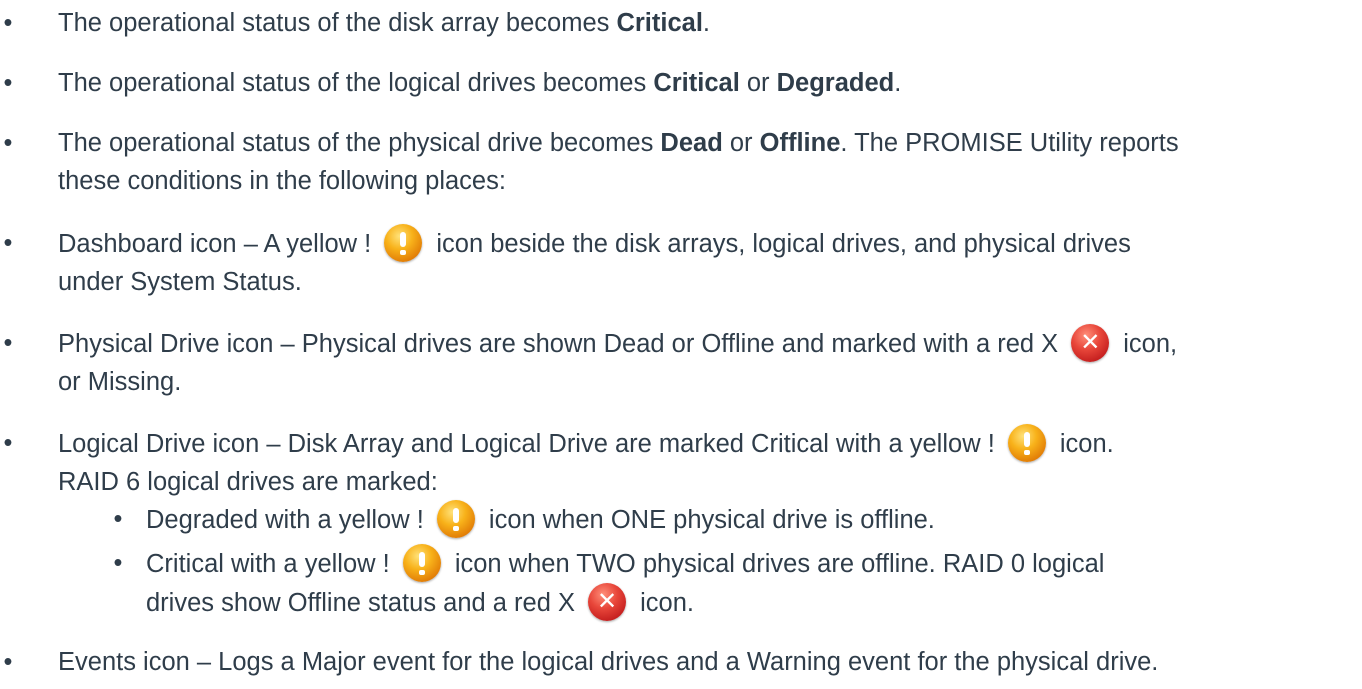 The height and width of the screenshot is (689, 1362). What do you see at coordinates (835, 83) in the screenshot?
I see `status-degraded: Degraded` at bounding box center [835, 83].